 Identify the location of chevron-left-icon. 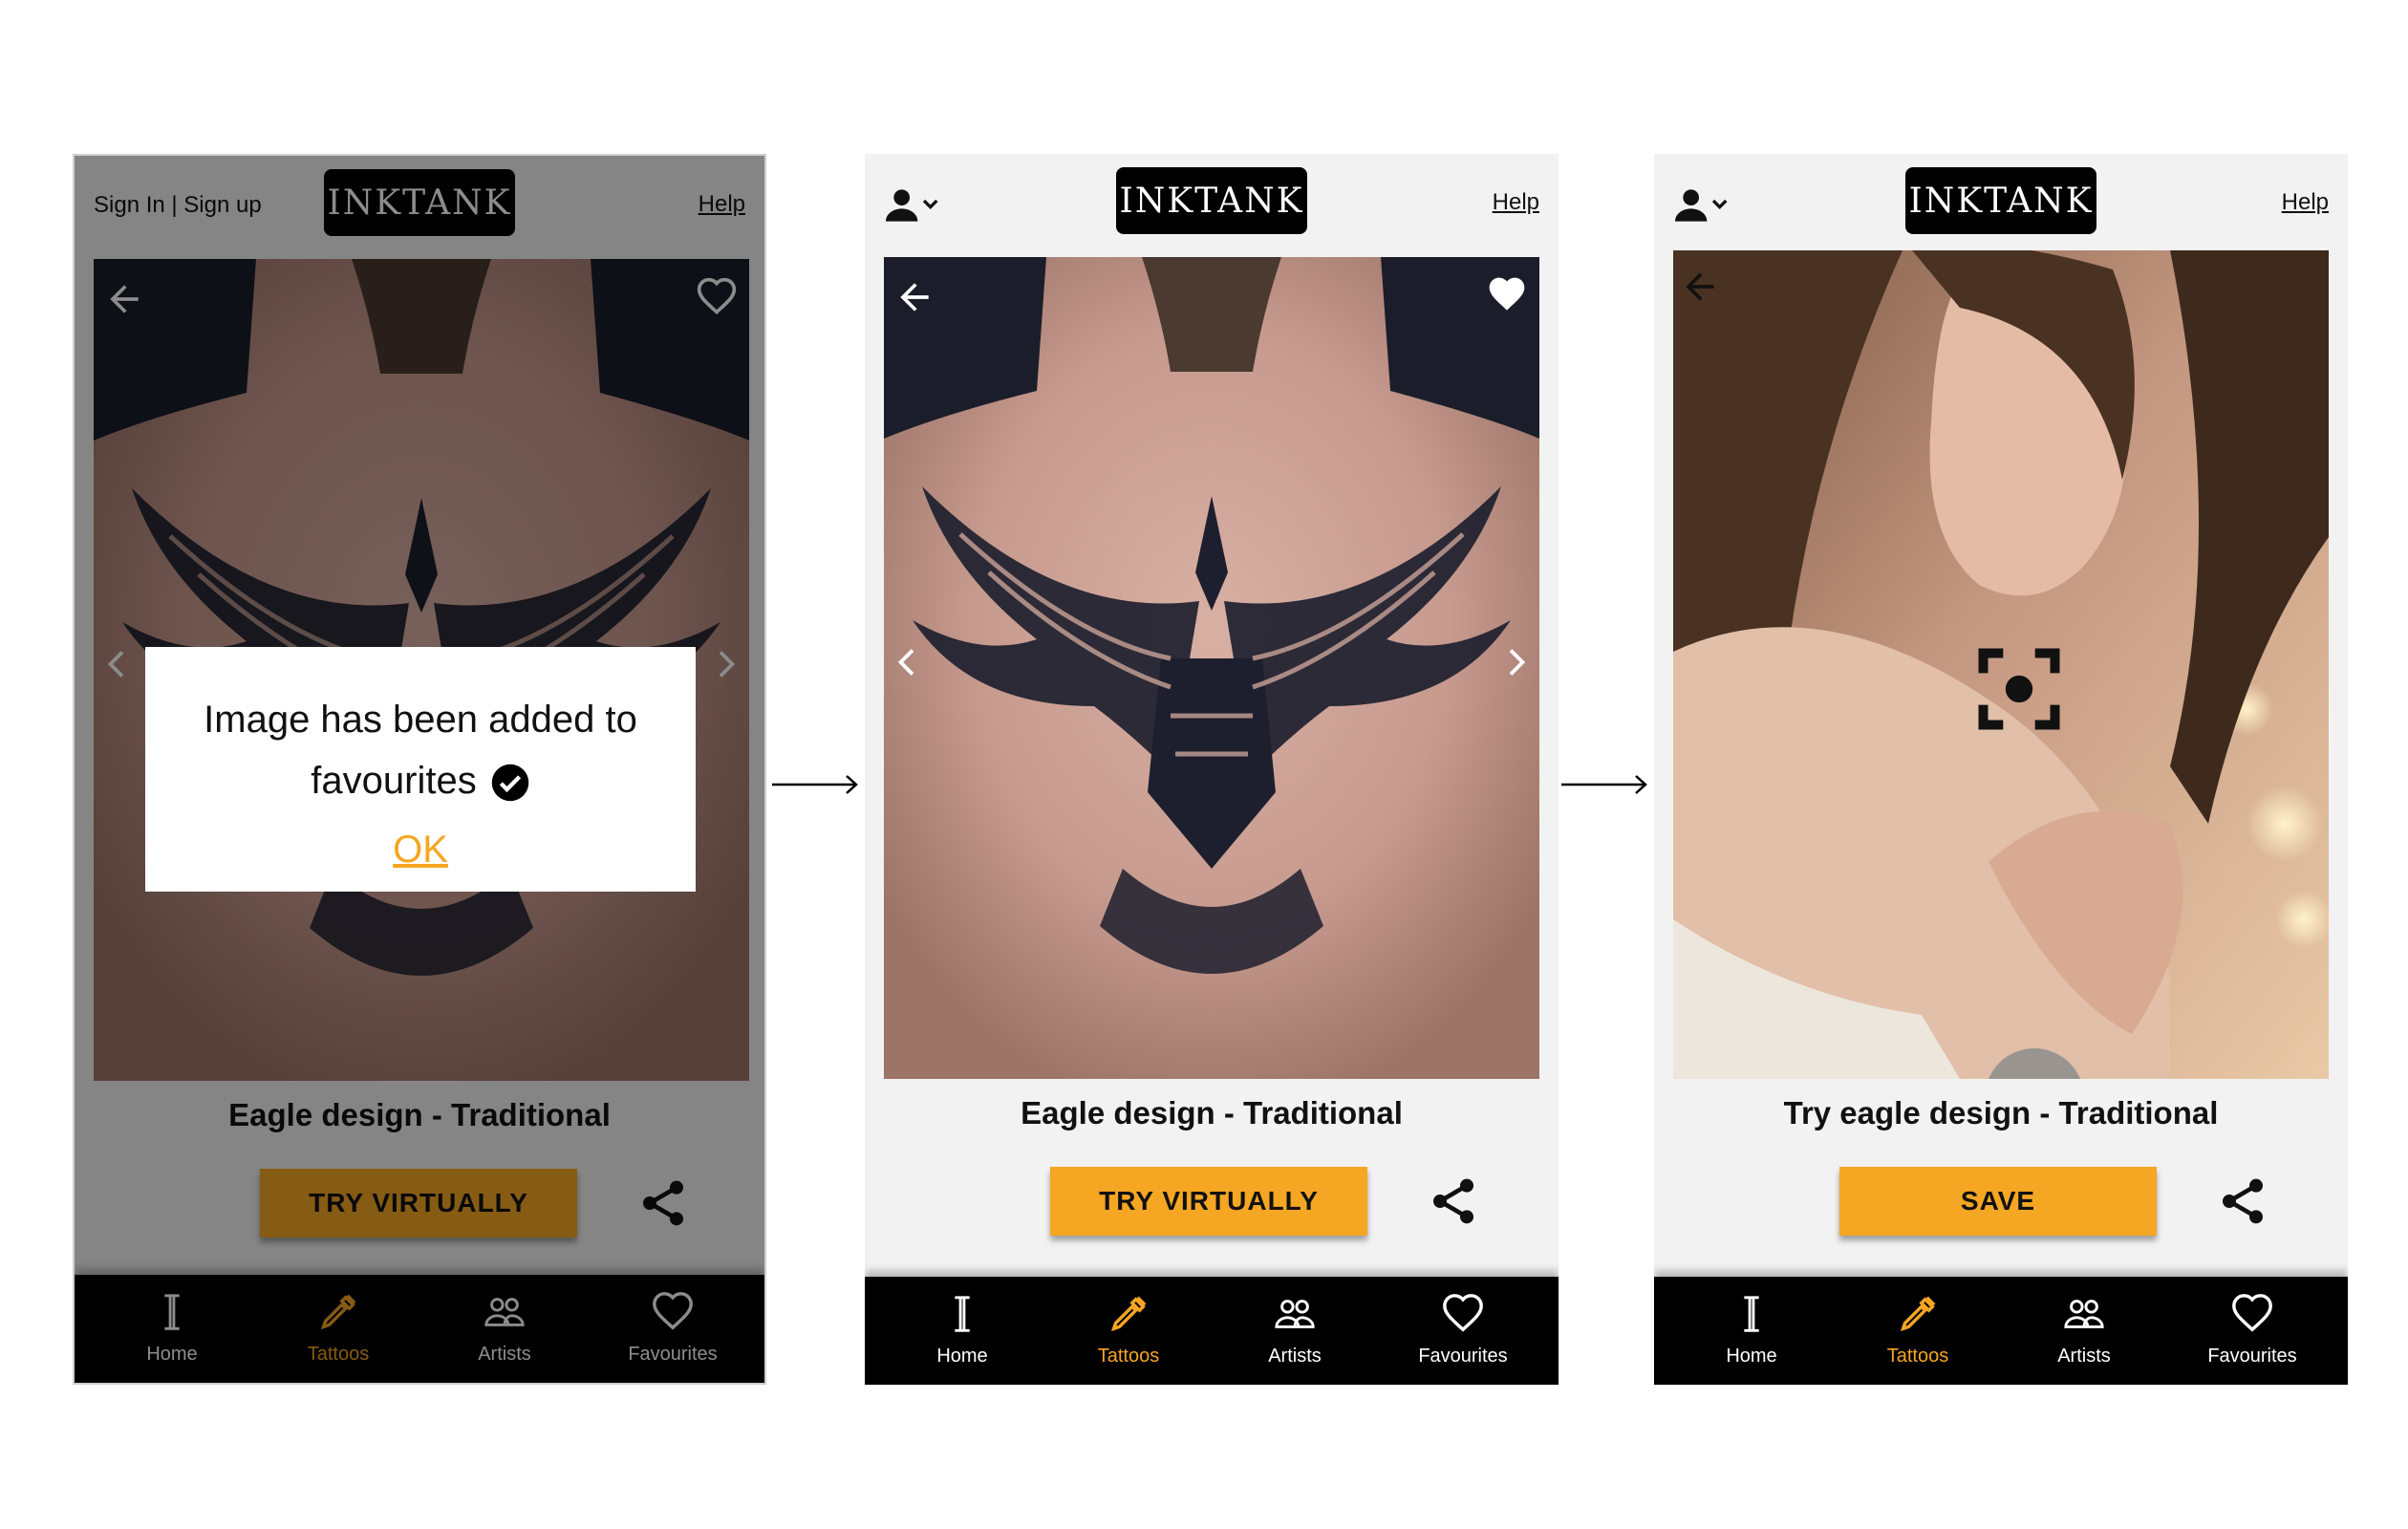
(908, 662).